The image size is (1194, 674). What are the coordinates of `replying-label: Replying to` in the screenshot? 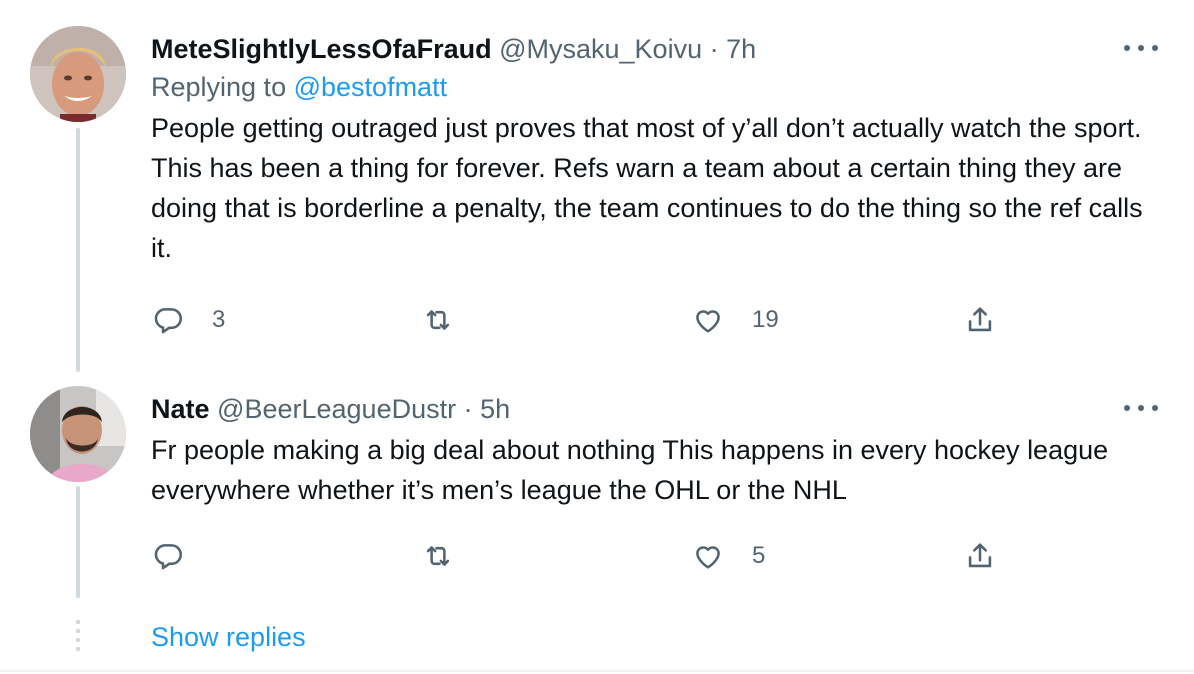 It's located at (219, 87).